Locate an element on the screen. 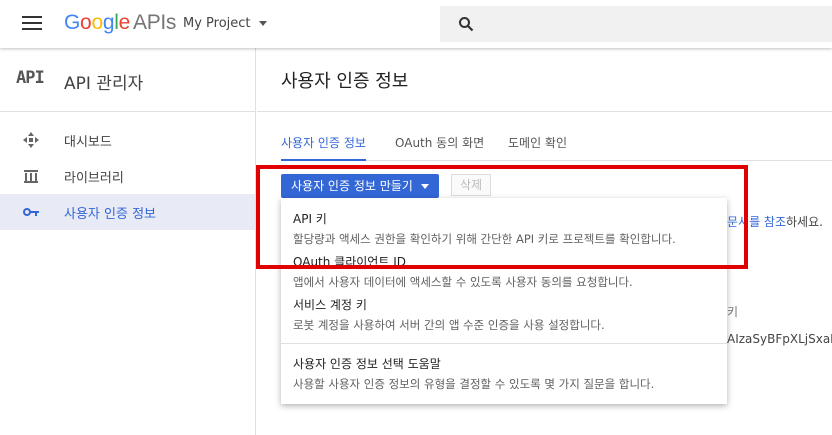 The width and height of the screenshot is (832, 435). menu-item-title: 서비스 계정 키 is located at coordinates (330, 305).